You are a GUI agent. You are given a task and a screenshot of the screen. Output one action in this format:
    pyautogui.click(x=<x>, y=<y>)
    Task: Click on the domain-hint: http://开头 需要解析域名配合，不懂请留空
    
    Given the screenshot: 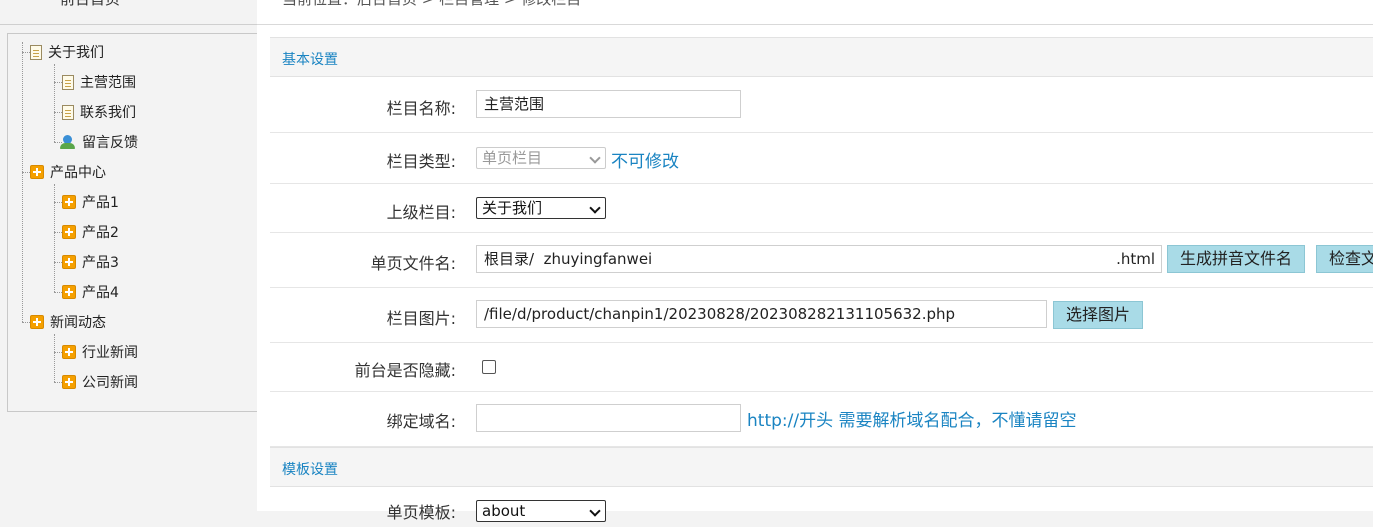 What is the action you would take?
    pyautogui.click(x=912, y=421)
    